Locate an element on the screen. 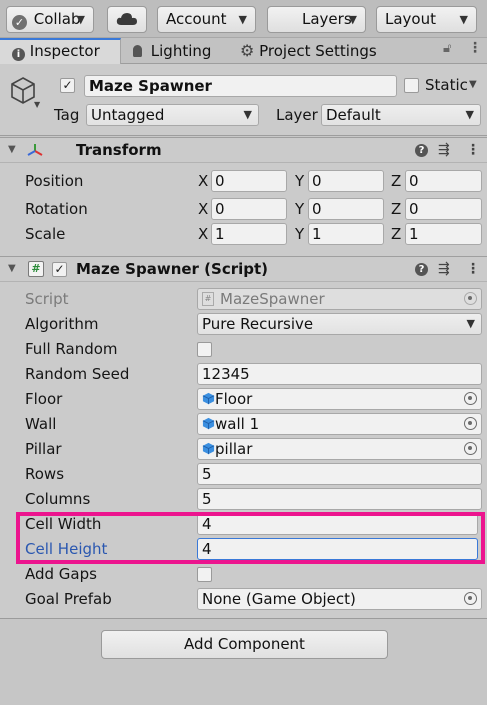 The image size is (487, 705). rotation-y-field: 0 is located at coordinates (346, 209).